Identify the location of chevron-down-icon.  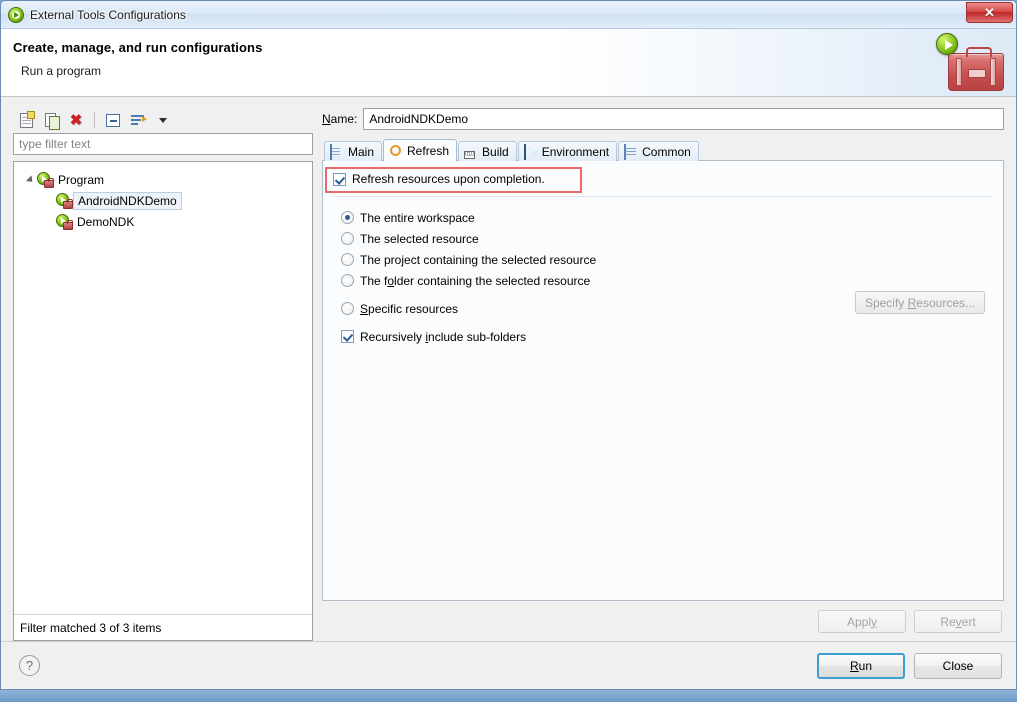
(163, 120).